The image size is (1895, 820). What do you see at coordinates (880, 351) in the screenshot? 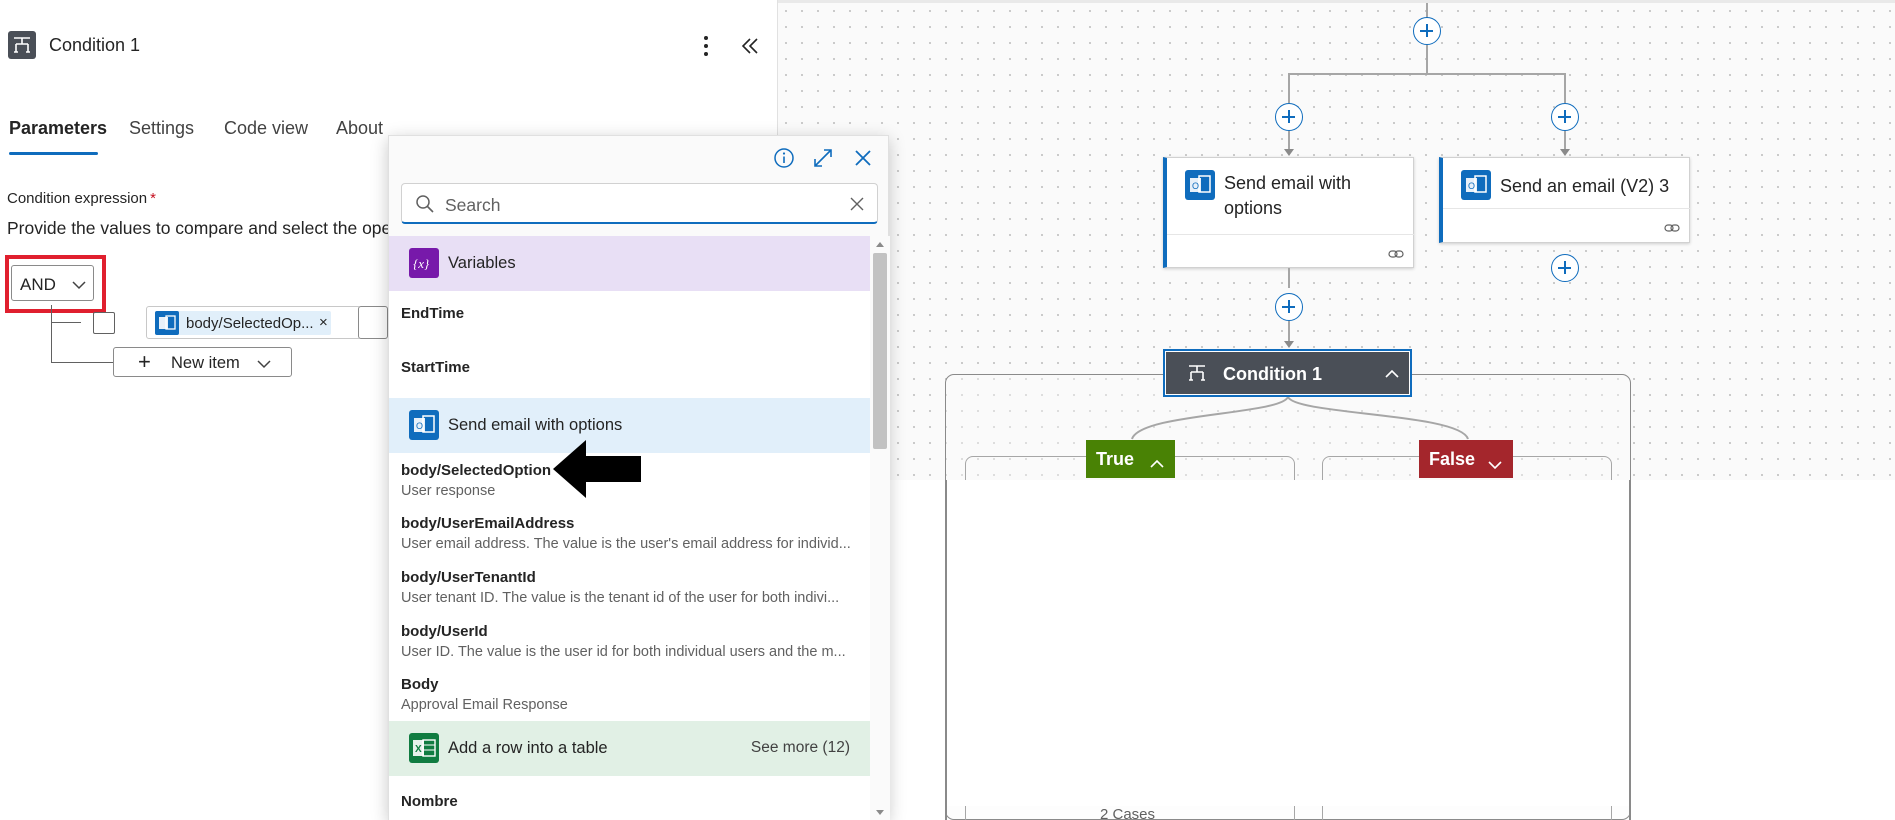
I see `scroll-thumb` at bounding box center [880, 351].